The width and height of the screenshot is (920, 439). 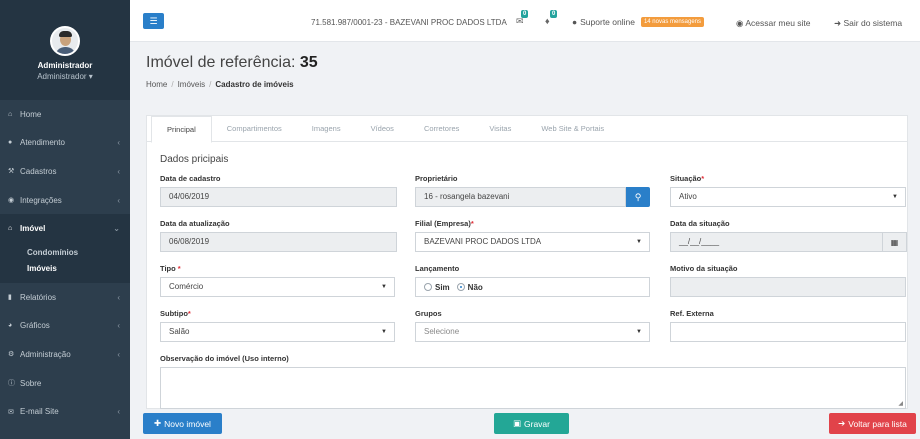 I want to click on breadcrumb-imoveis: Imóveis, so click(x=192, y=84).